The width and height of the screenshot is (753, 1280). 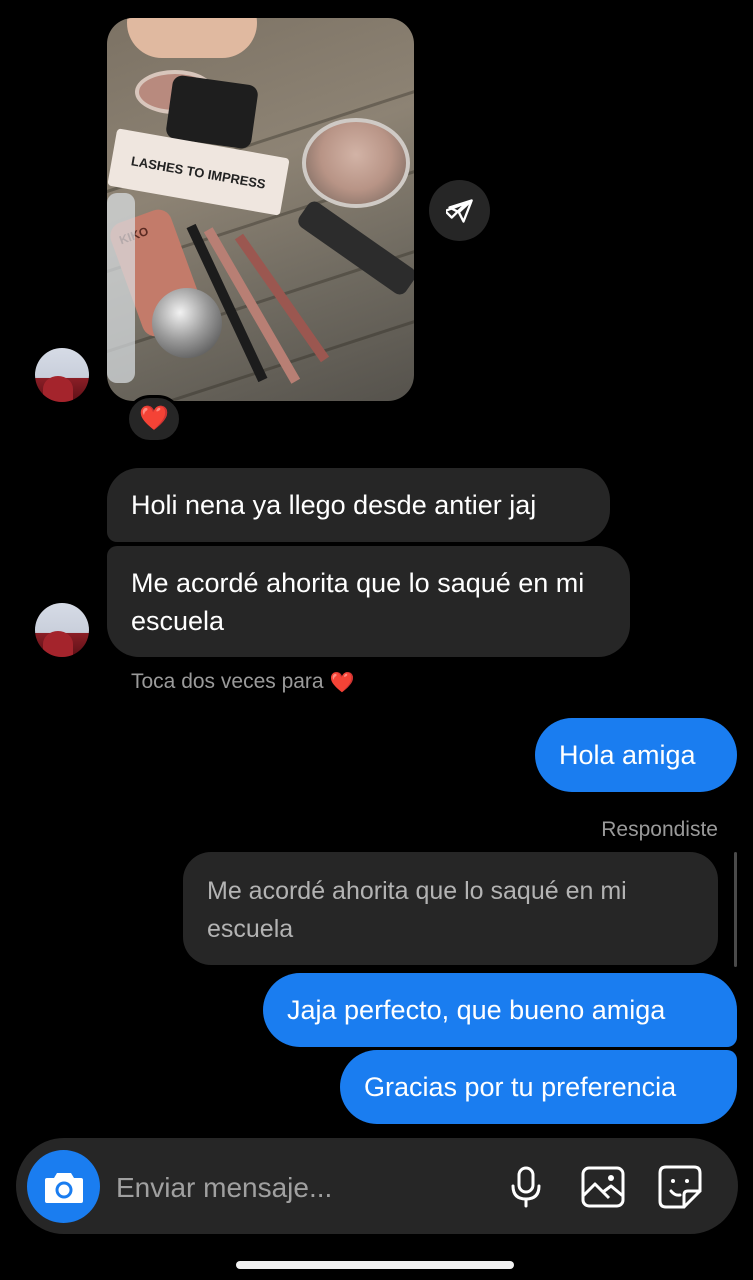 I want to click on camera-button, so click(x=63, y=1186).